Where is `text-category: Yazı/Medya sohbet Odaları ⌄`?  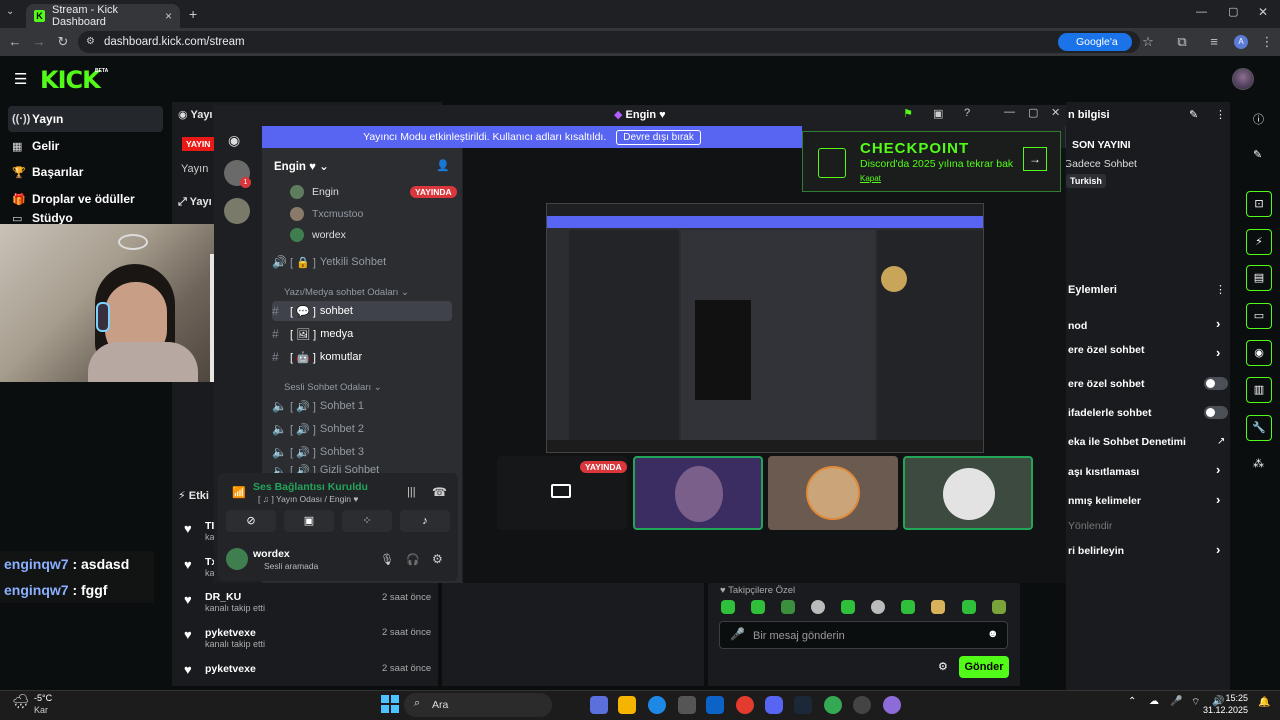
text-category: Yazı/Medya sohbet Odaları ⌄ is located at coordinates (346, 292).